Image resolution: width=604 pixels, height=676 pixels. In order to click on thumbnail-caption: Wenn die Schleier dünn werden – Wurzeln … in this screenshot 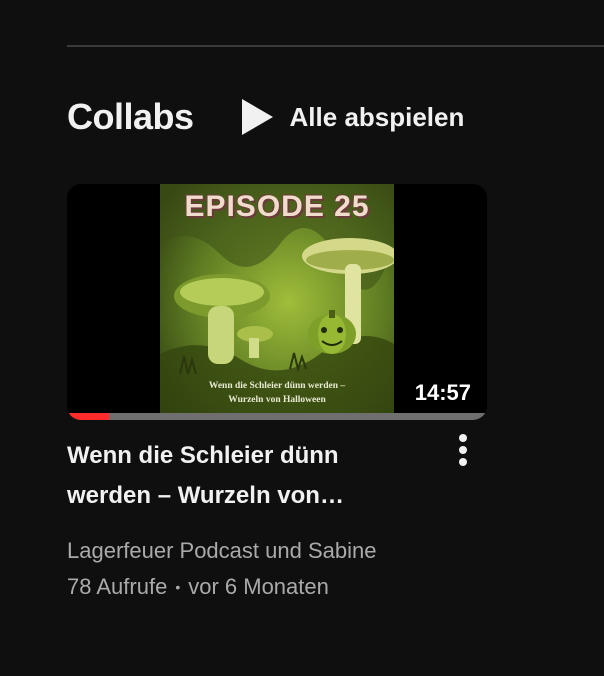, I will do `click(277, 393)`.